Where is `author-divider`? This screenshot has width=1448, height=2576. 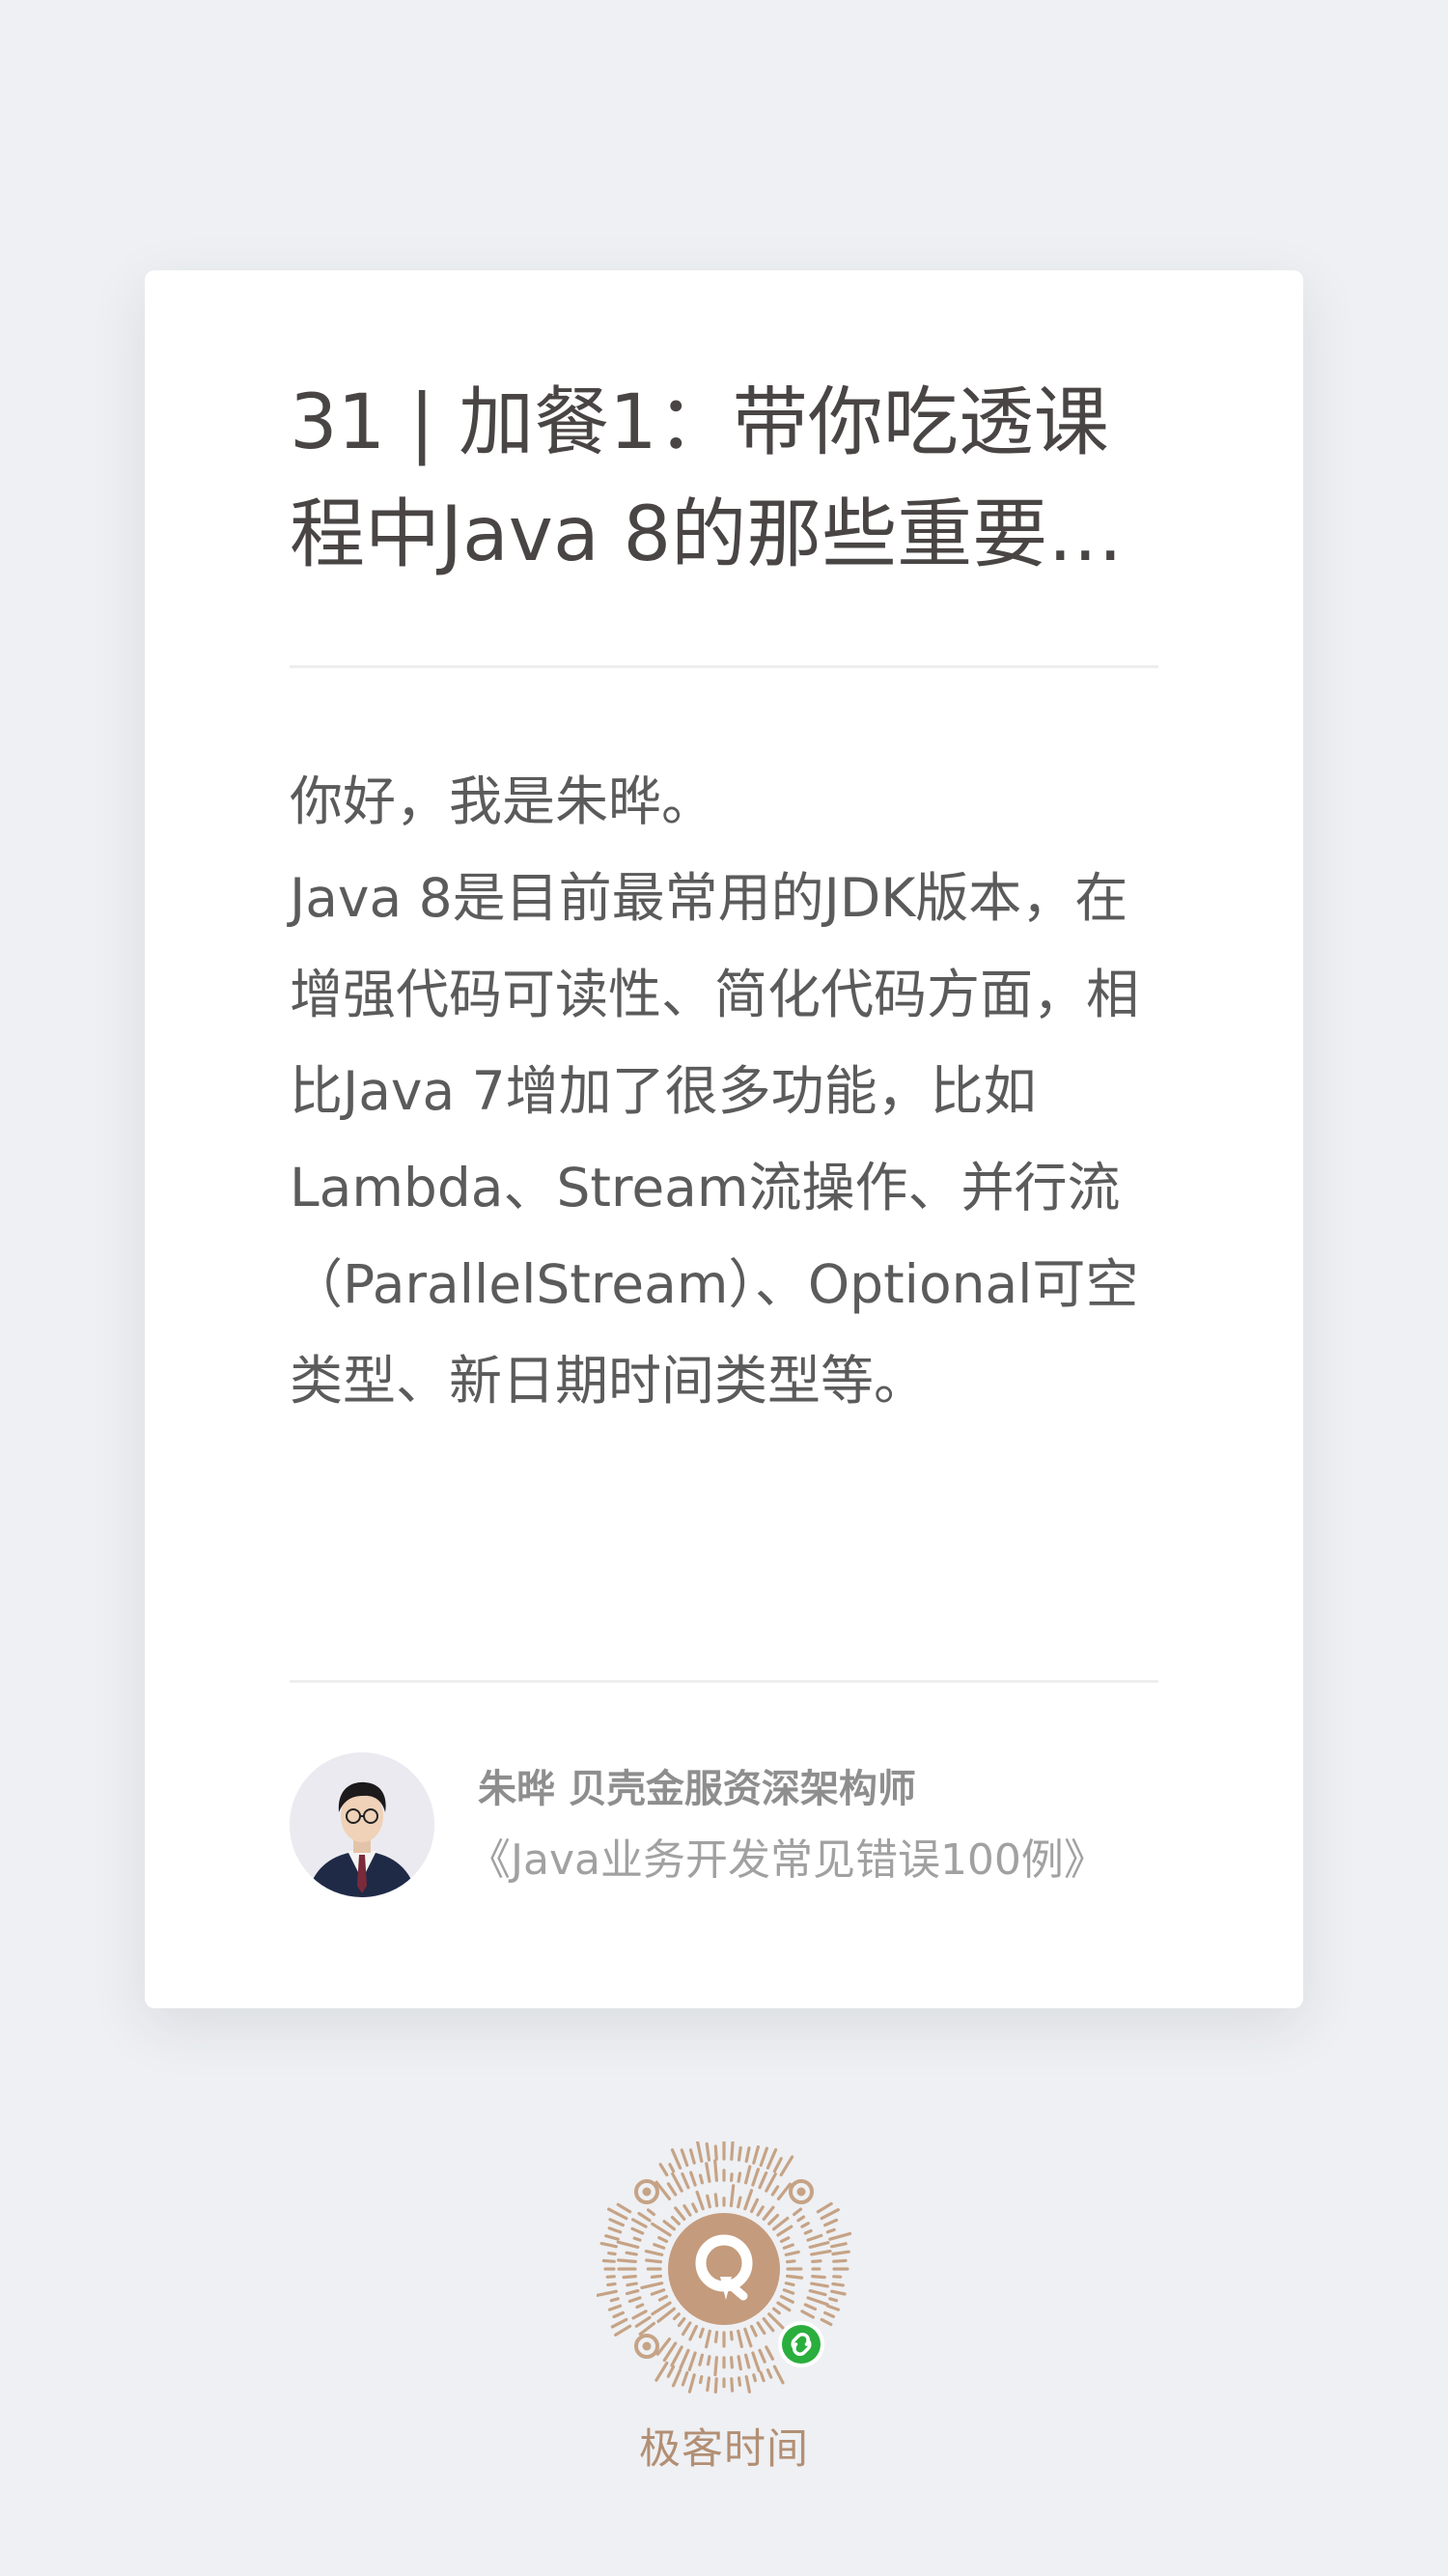
author-divider is located at coordinates (724, 1682).